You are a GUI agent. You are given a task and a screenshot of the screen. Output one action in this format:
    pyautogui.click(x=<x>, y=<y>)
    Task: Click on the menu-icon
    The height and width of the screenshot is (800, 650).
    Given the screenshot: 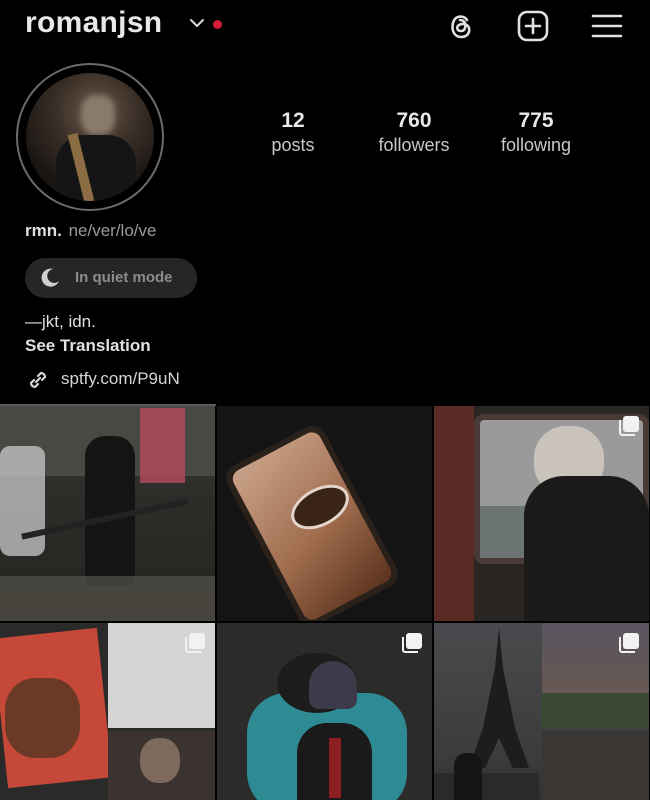 What is the action you would take?
    pyautogui.click(x=607, y=26)
    